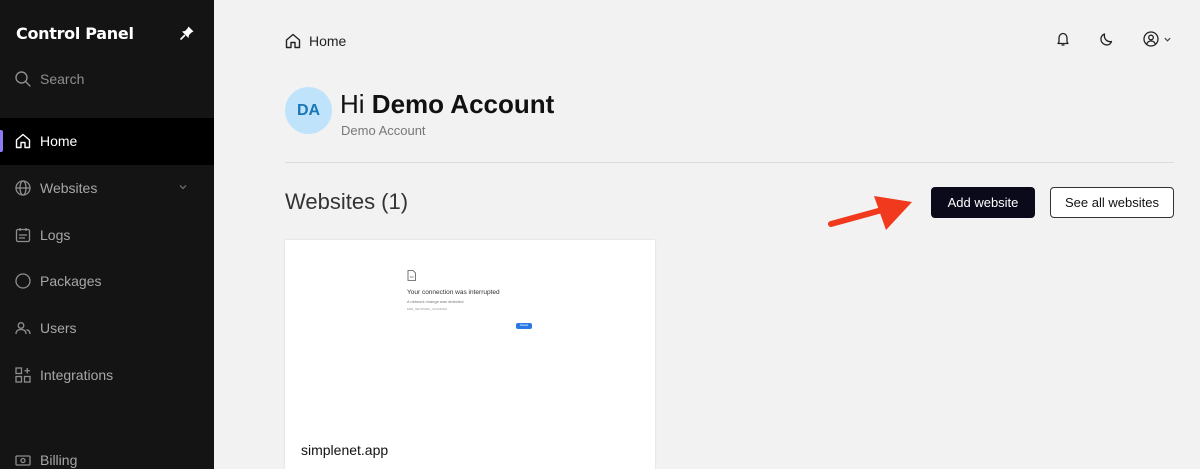 The height and width of the screenshot is (469, 1200). Describe the element at coordinates (870, 213) in the screenshot. I see `annotation-arrow-icon` at that location.